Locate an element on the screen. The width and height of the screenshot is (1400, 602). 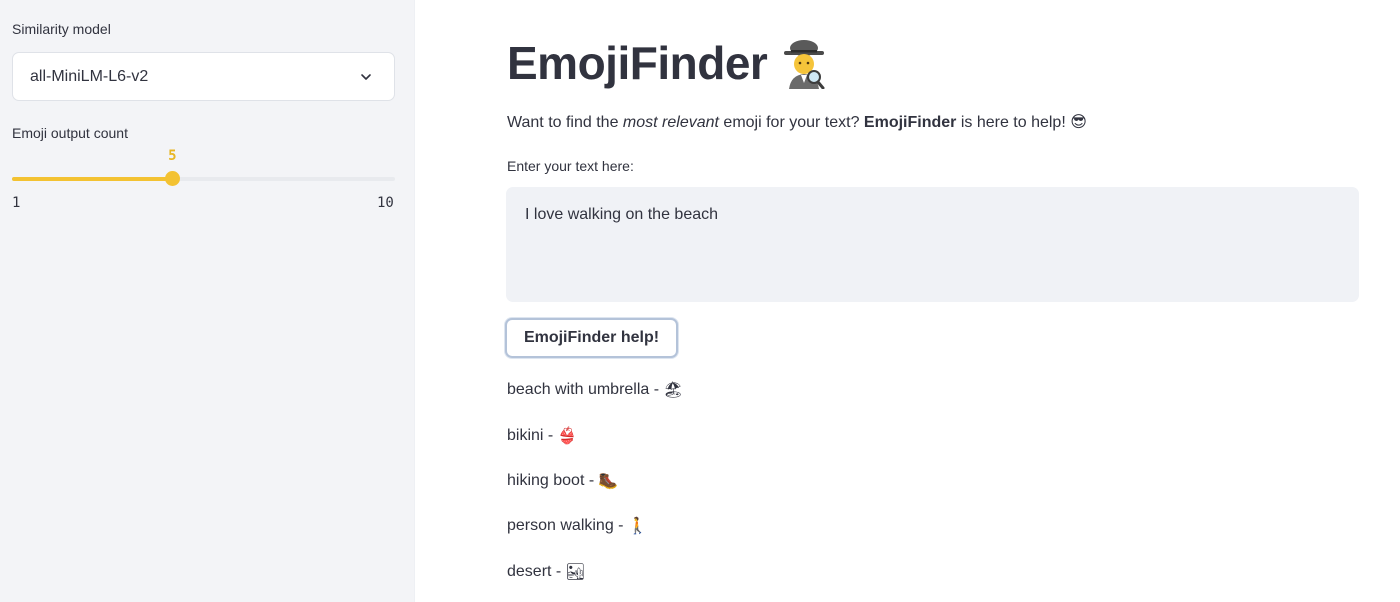
intro-part-5: is here to help! is located at coordinates (1013, 122).